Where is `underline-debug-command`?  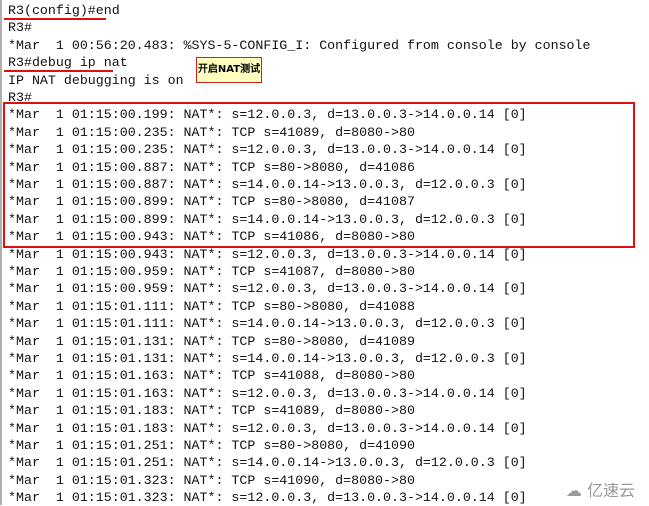 underline-debug-command is located at coordinates (58, 71).